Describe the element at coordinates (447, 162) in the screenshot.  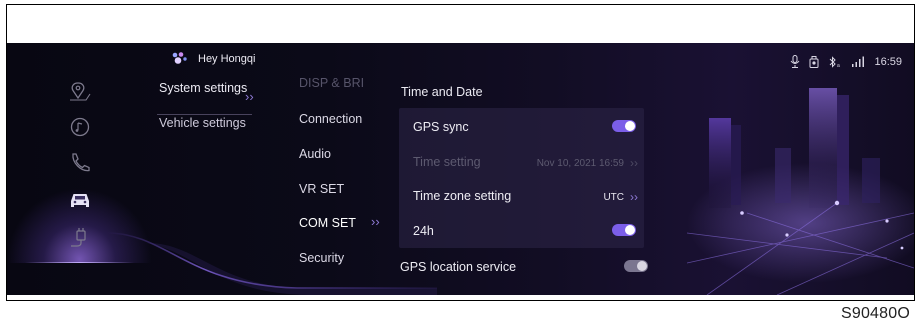
I see `time-setting-label: Time setting` at that location.